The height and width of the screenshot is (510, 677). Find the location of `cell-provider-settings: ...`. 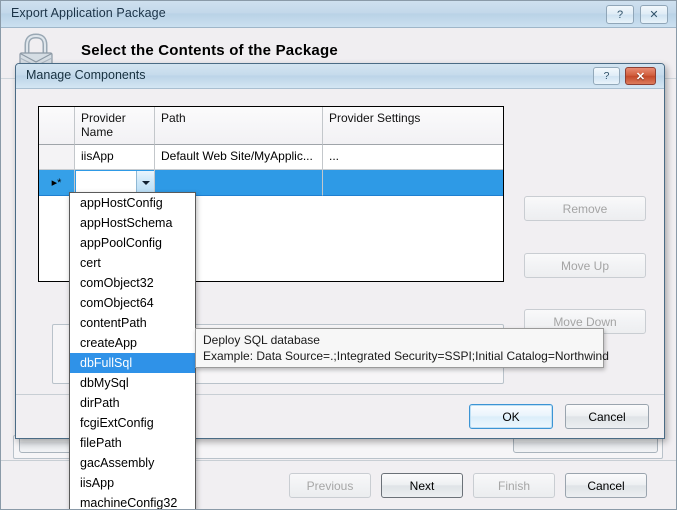

cell-provider-settings: ... is located at coordinates (413, 157).